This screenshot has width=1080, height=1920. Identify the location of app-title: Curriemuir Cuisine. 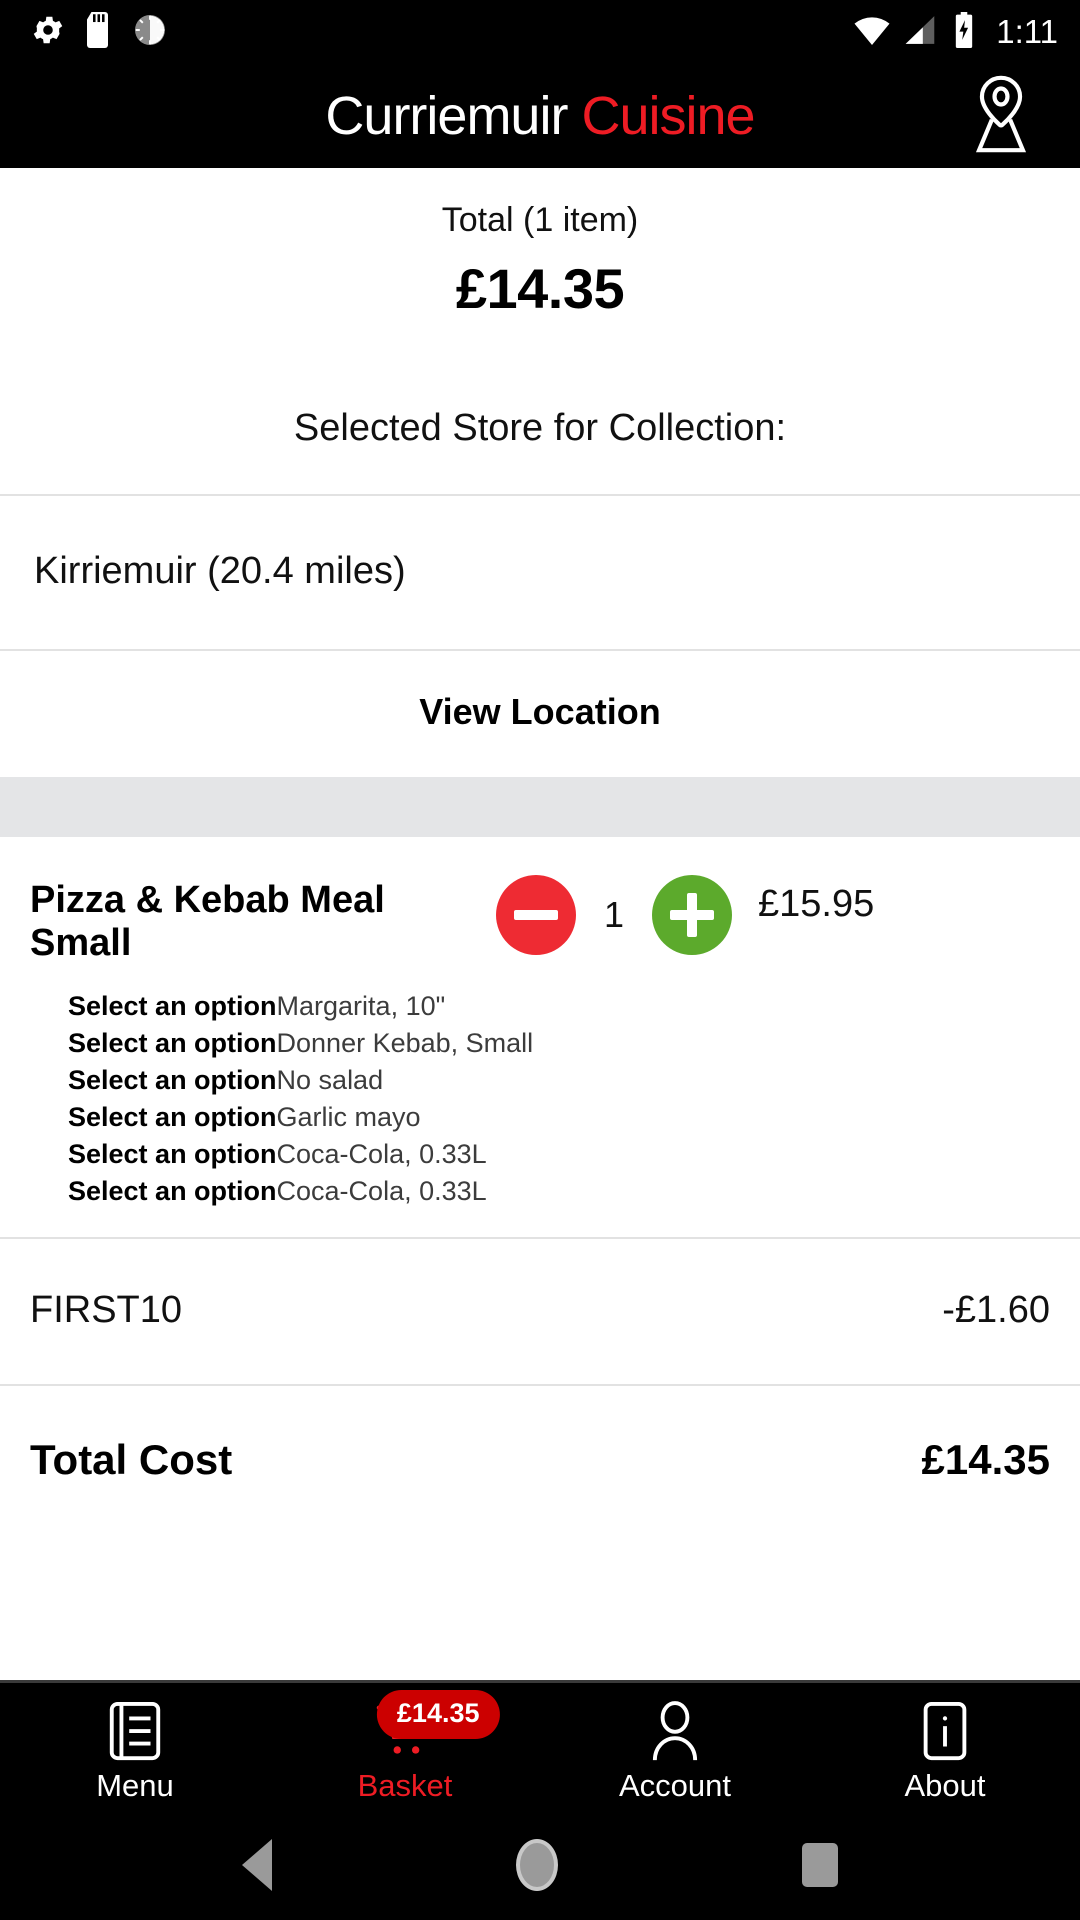
(540, 116).